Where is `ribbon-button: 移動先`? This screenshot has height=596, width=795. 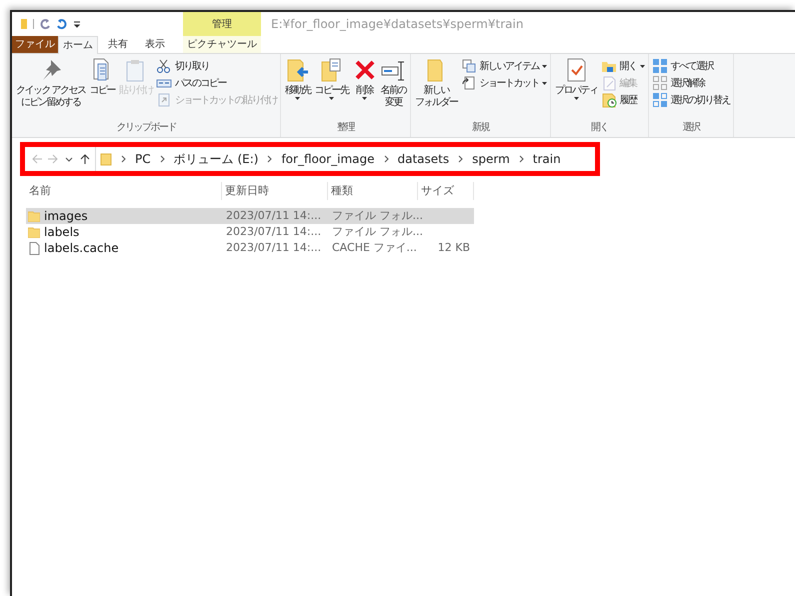
ribbon-button: 移動先 is located at coordinates (298, 79).